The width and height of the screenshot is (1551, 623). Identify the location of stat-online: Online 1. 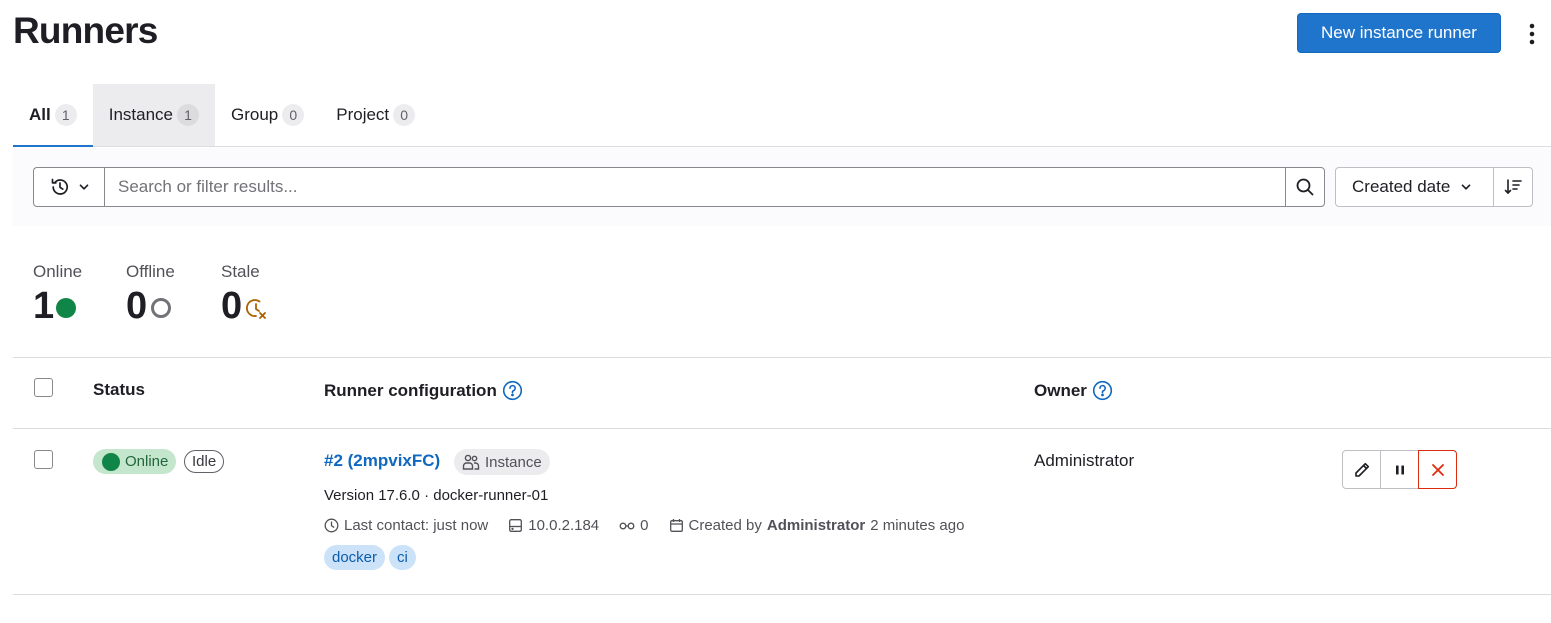
(57, 295).